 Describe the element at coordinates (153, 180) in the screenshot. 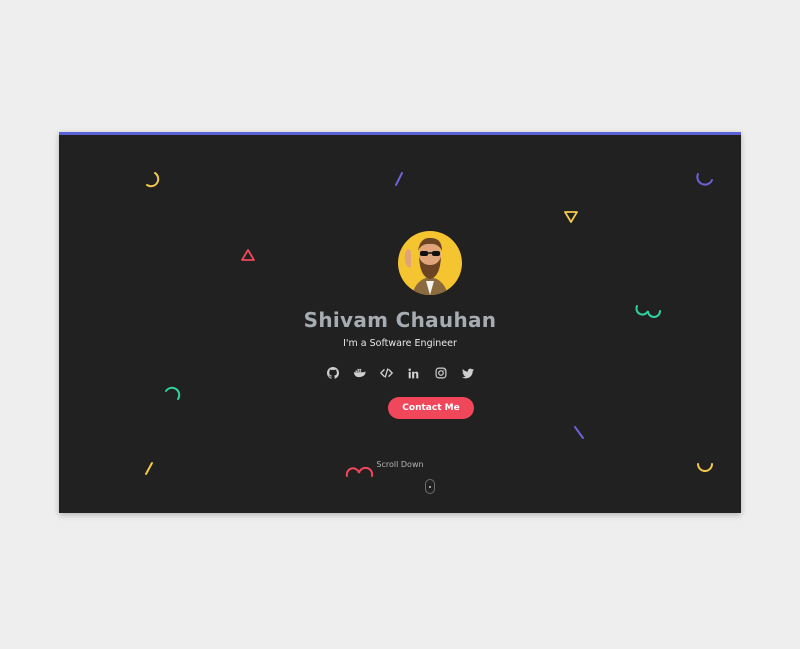

I see `yellow-arc-shape` at that location.